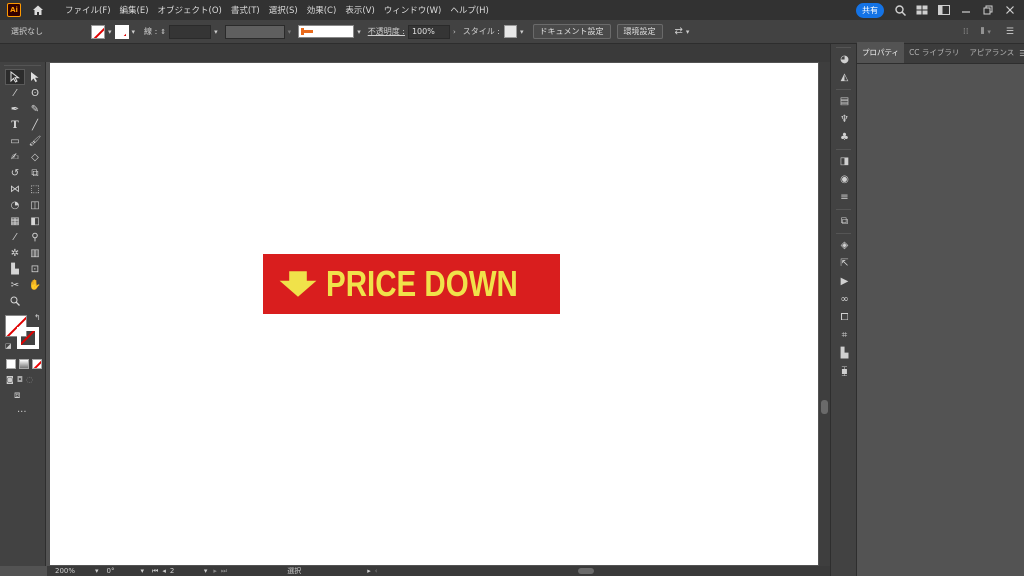 The width and height of the screenshot is (1024, 576). I want to click on rotate-tool-icon: ↺, so click(15, 173).